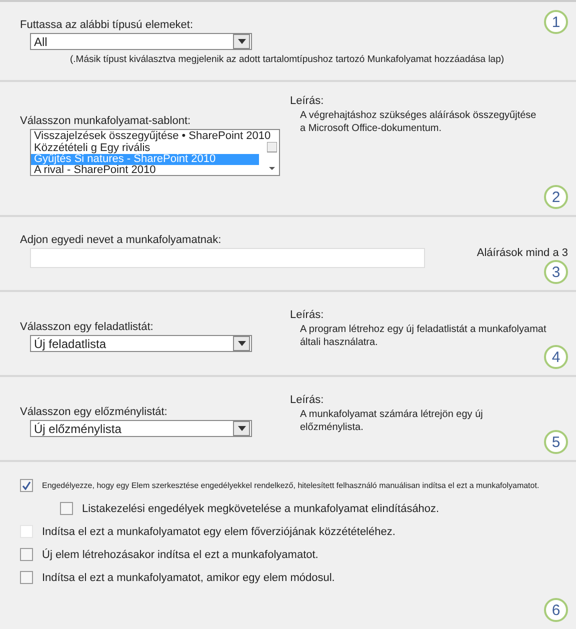 This screenshot has width=576, height=629. I want to click on hint-text: (.Másik típust kiválasztva megjelenik az adott tartalomtípushoz tartozó Munkafolyamat hozzáadása lap), so click(288, 60).